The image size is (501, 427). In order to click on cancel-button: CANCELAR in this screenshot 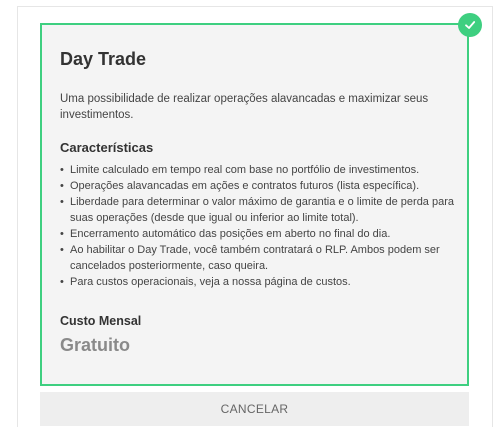, I will do `click(254, 409)`.